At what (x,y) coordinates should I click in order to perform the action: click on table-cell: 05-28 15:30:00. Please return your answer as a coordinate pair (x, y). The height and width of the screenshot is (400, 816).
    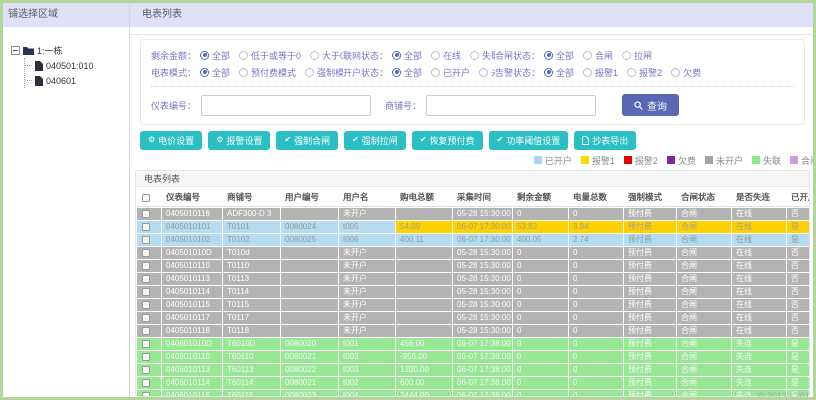
    Looking at the image, I should click on (482, 317).